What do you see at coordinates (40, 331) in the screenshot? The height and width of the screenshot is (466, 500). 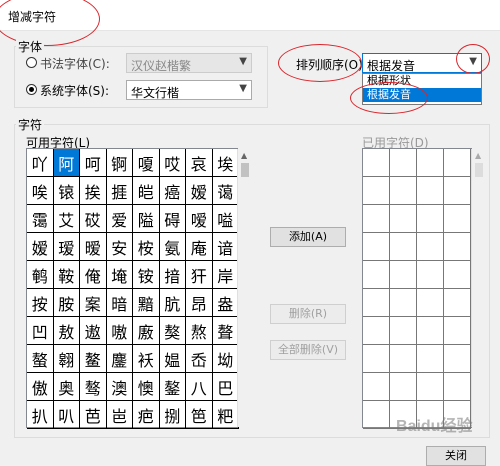 I see `char-cell: 凹` at bounding box center [40, 331].